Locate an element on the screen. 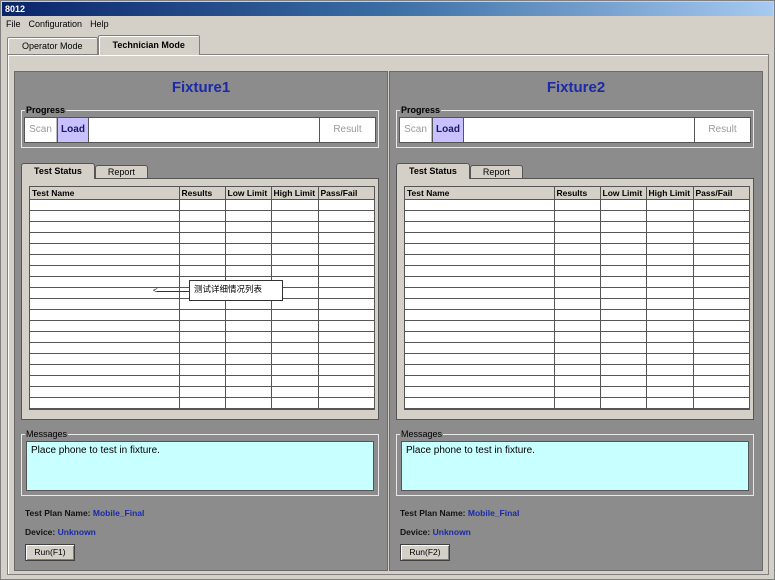  device-label: Device: is located at coordinates (415, 532).